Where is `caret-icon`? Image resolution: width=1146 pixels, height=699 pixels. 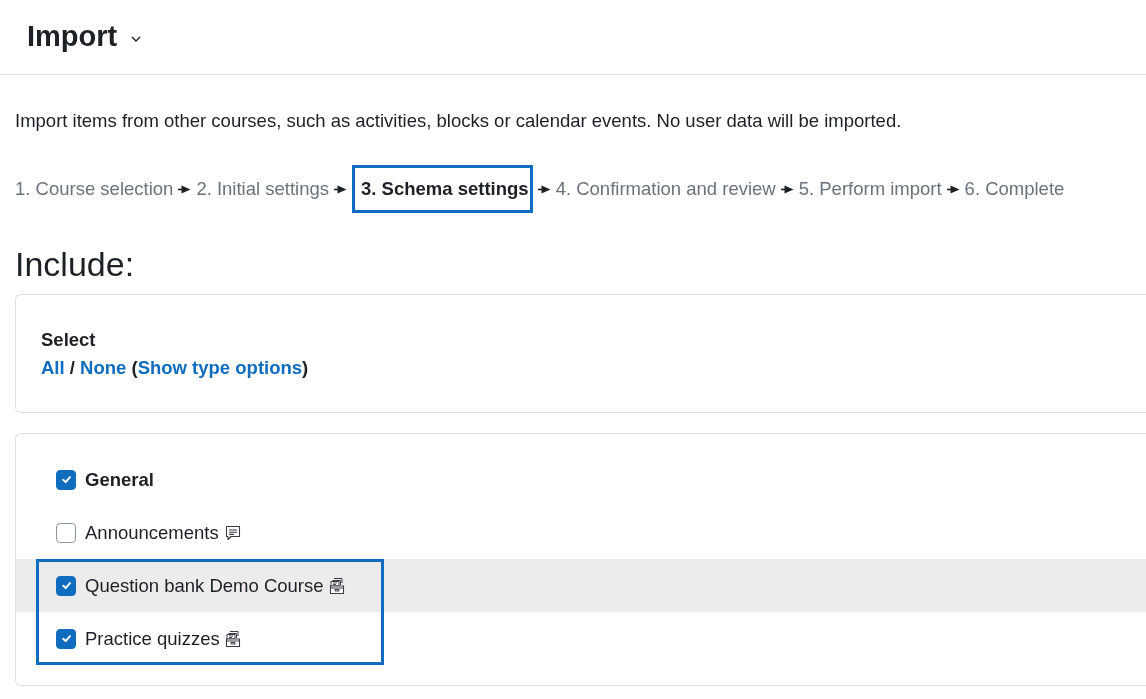
caret-icon is located at coordinates (136, 38).